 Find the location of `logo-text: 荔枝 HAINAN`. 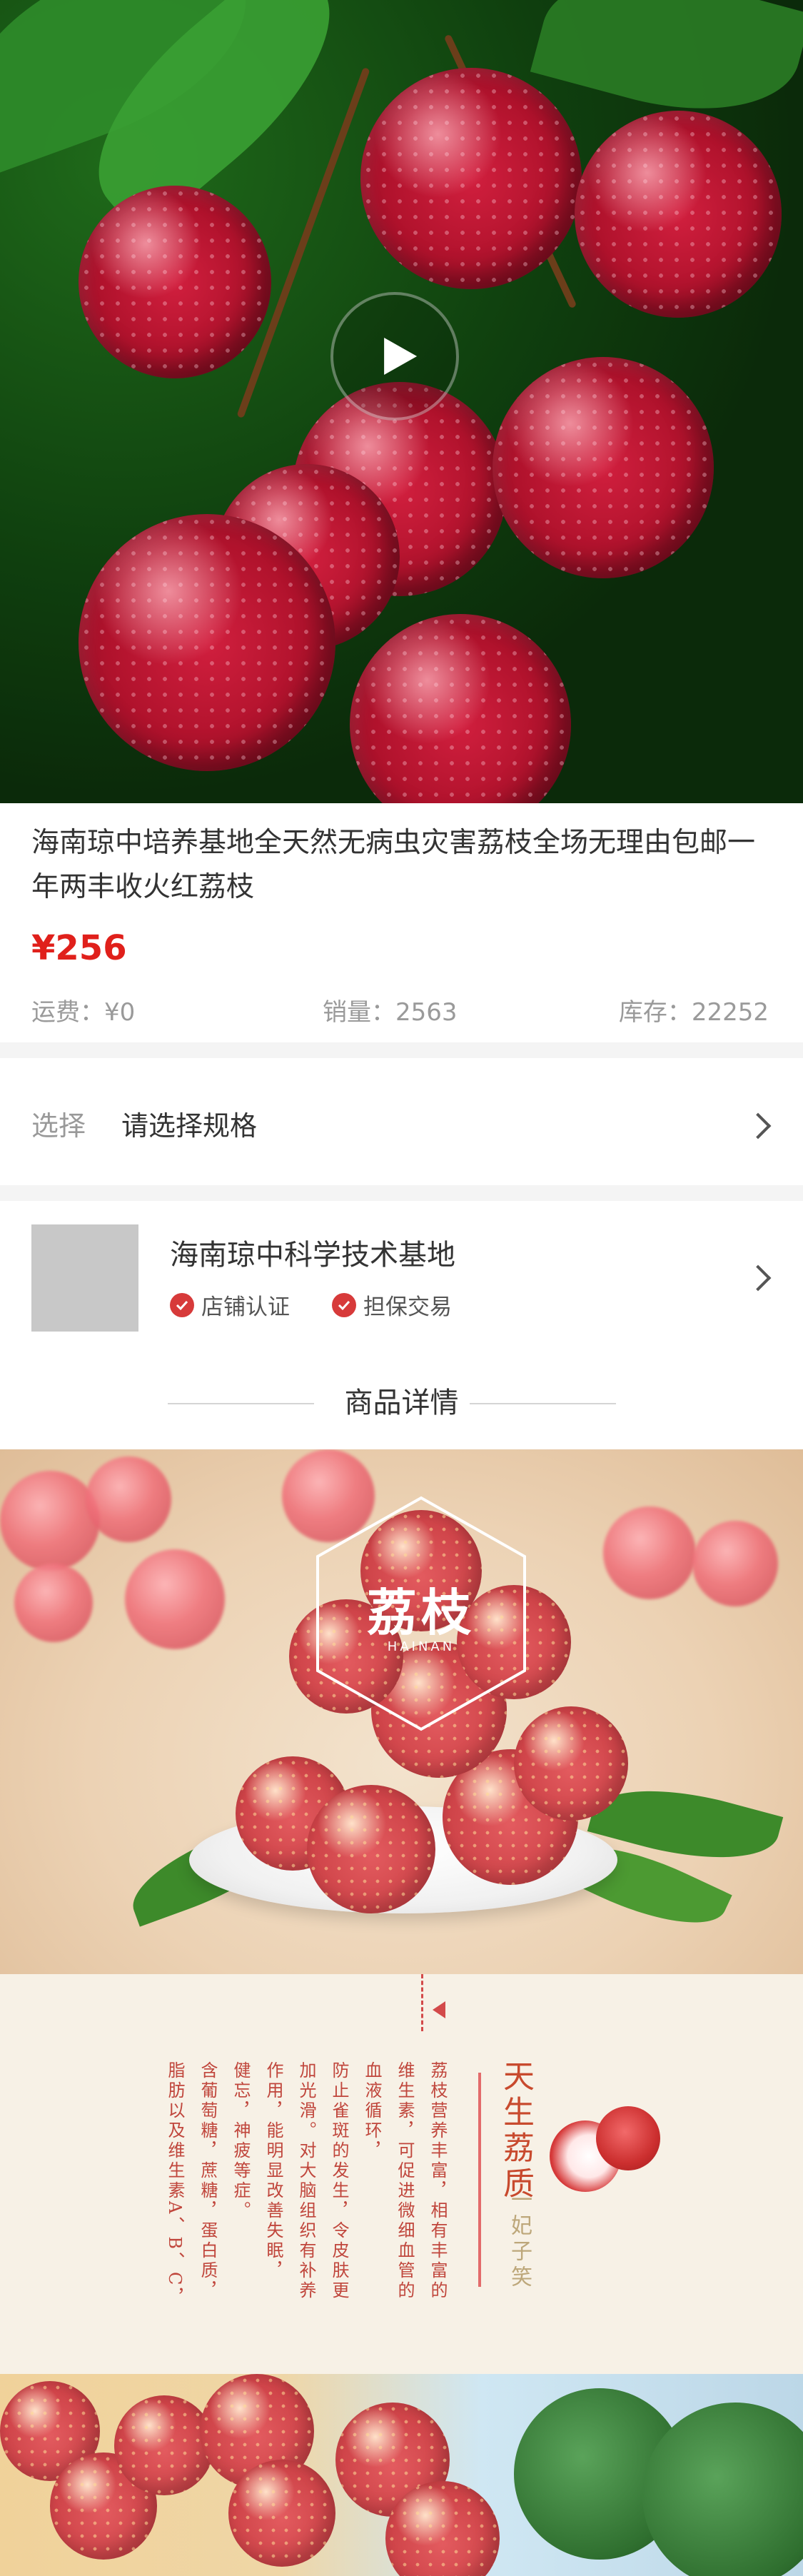

logo-text: 荔枝 HAINAN is located at coordinates (421, 1613).